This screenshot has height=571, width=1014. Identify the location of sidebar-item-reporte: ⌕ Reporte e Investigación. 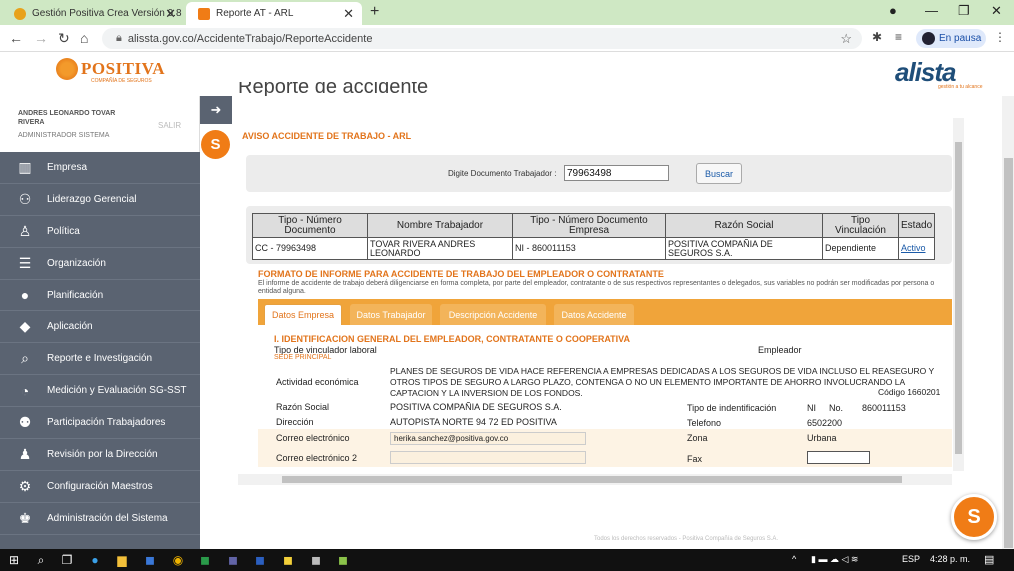
(100, 359).